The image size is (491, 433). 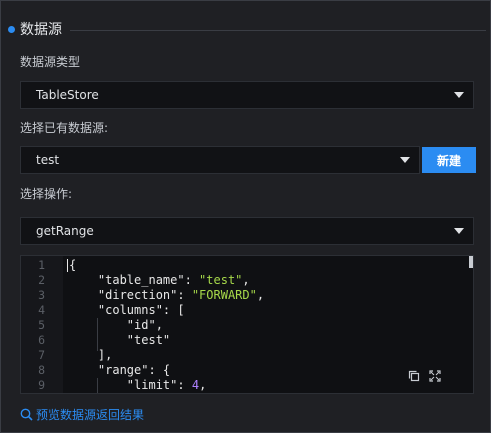 I want to click on code-token: "limit":, so click(x=130, y=385).